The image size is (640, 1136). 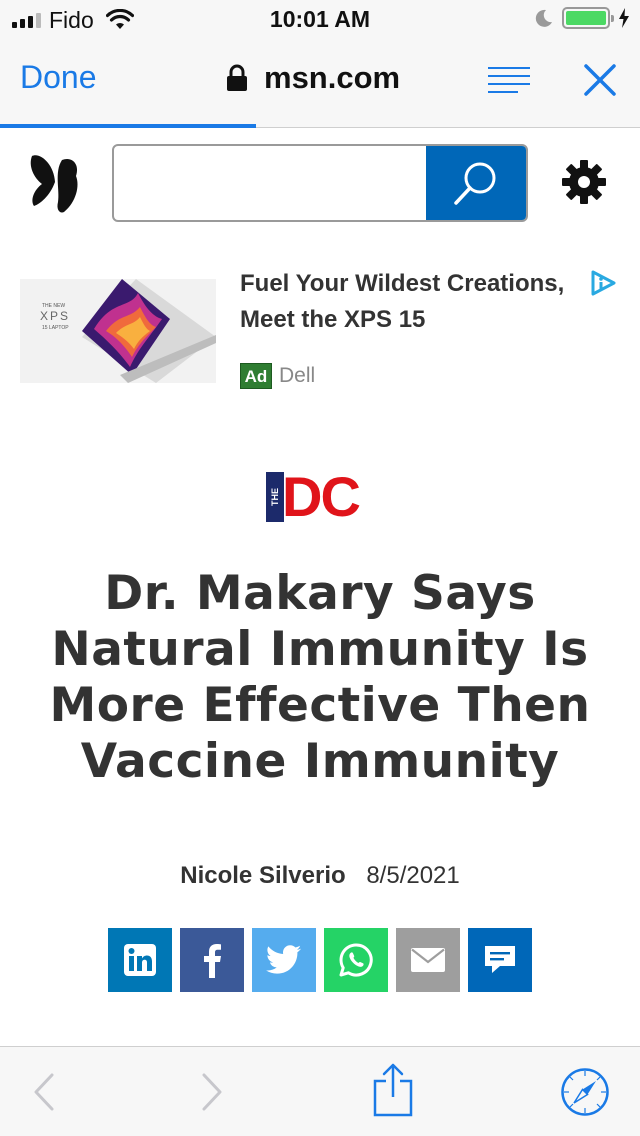 I want to click on close-icon, so click(x=600, y=80).